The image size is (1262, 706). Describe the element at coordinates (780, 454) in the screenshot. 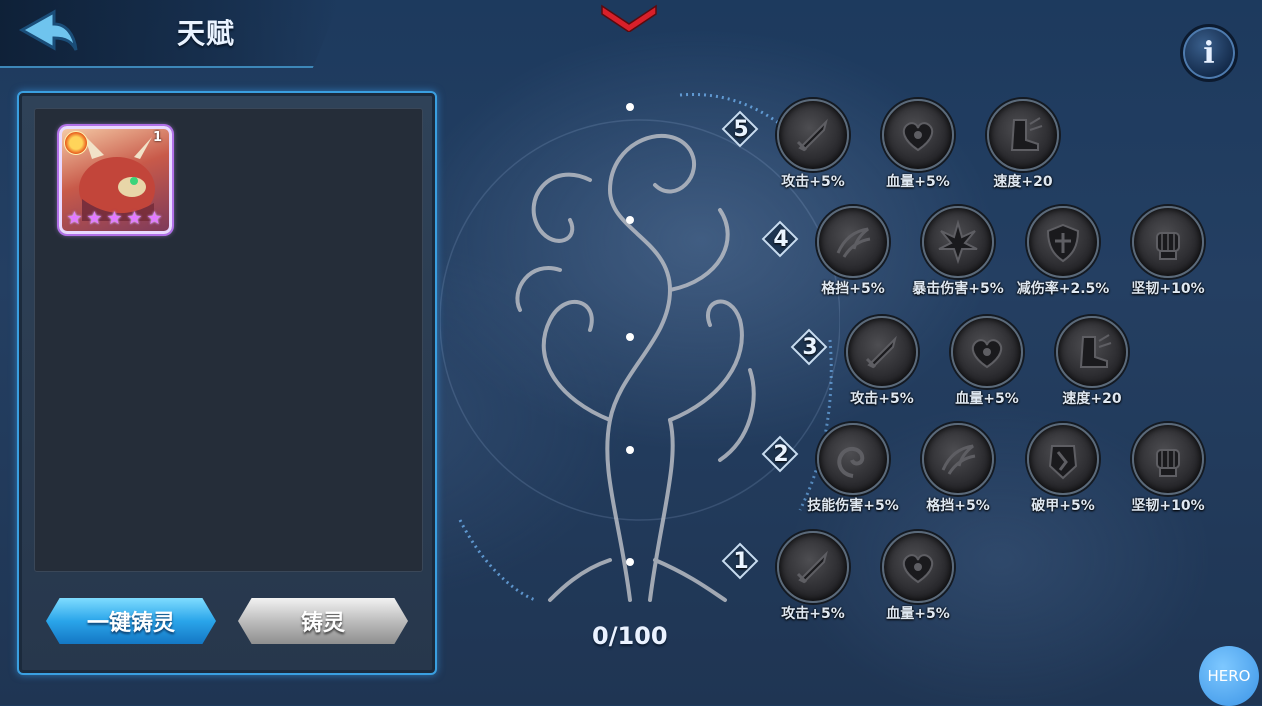

I see `tier-marker-2: 2` at that location.